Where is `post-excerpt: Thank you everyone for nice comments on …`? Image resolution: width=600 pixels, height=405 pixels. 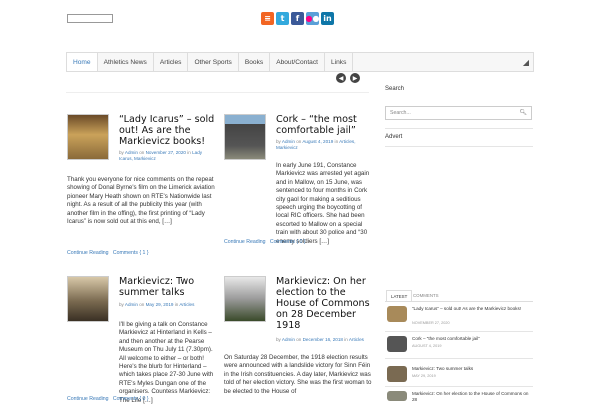
post-excerpt: Thank you everyone for nice comments on … is located at coordinates (141, 201).